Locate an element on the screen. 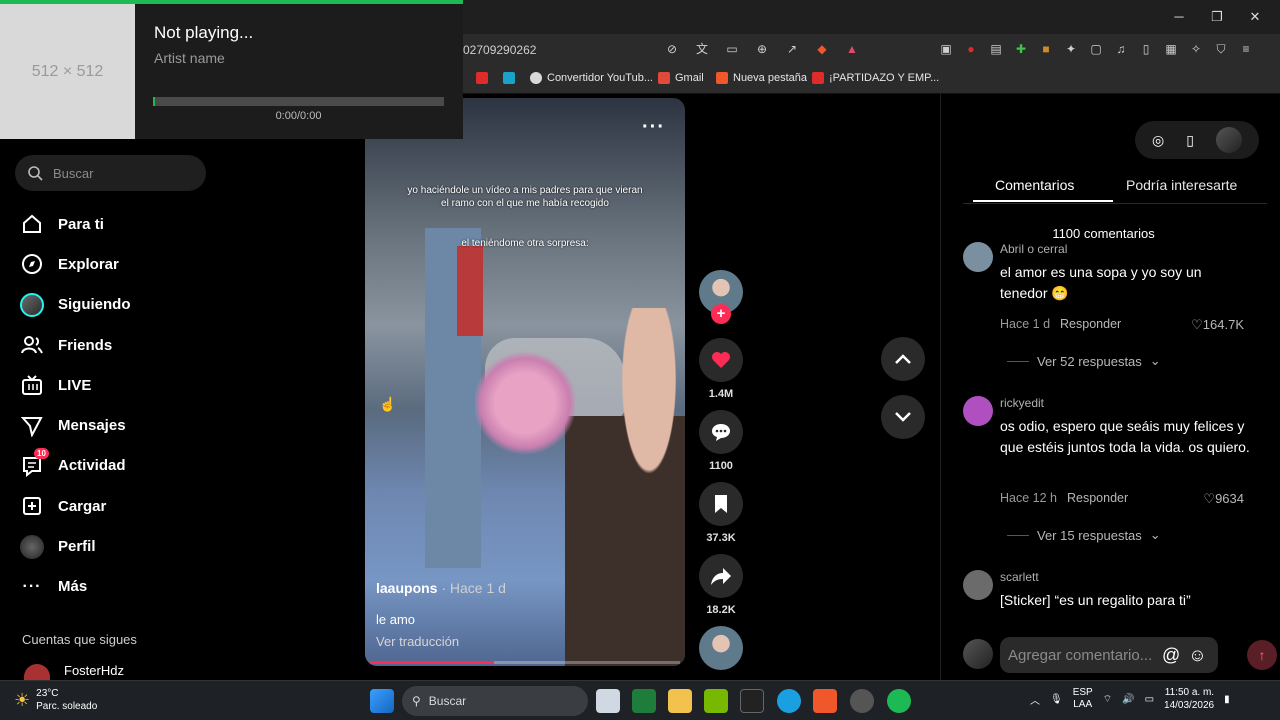  emoji-icon: ☺ is located at coordinates (1197, 655).